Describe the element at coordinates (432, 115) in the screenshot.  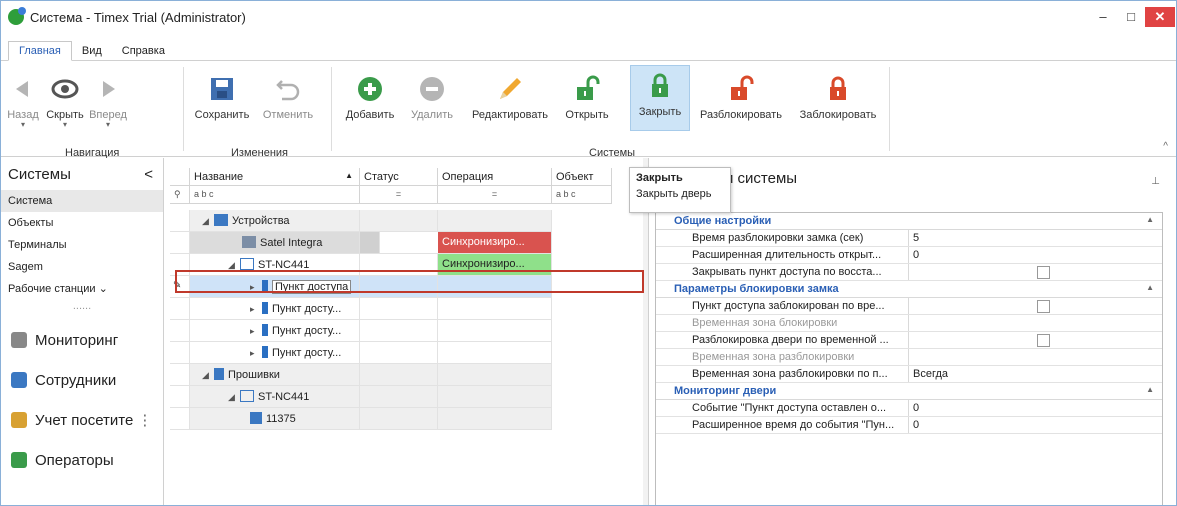
I see `delete-label: Удалить` at that location.